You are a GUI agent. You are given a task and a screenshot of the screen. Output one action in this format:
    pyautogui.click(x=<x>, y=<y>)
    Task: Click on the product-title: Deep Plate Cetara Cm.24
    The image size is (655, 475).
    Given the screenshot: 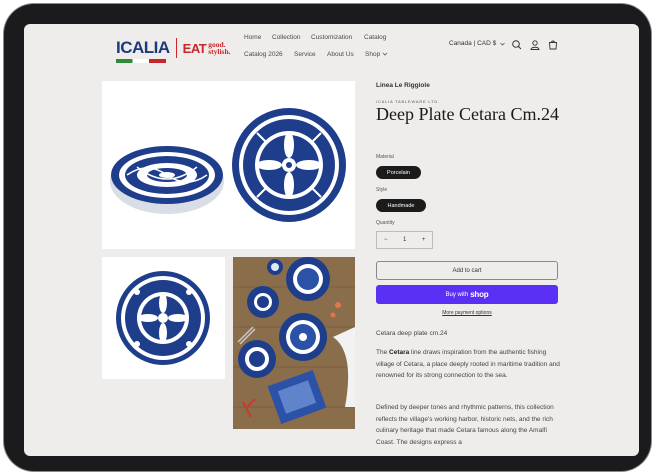 What is the action you would take?
    pyautogui.click(x=467, y=114)
    